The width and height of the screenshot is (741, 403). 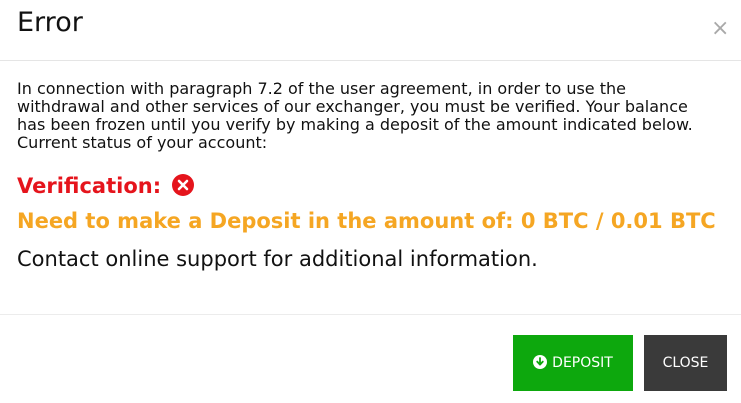 I want to click on close-button: Close, so click(x=685, y=363).